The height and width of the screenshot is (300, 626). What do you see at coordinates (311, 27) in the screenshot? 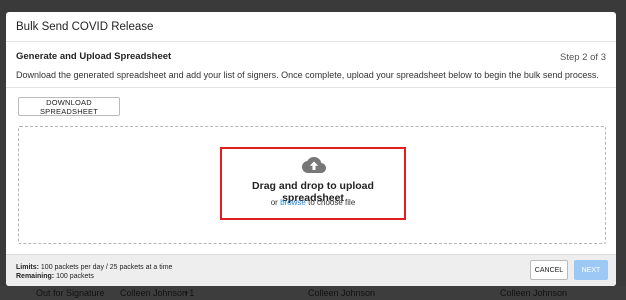
I see `modal-header: Bulk Send COVID Release` at bounding box center [311, 27].